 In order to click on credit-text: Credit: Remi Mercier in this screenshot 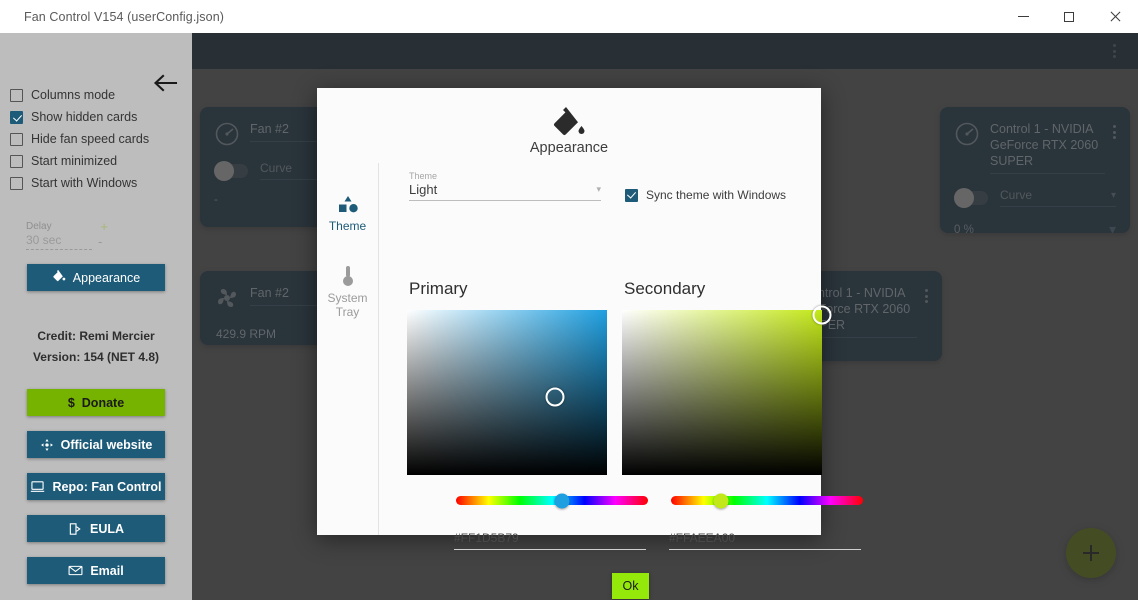, I will do `click(96, 336)`.